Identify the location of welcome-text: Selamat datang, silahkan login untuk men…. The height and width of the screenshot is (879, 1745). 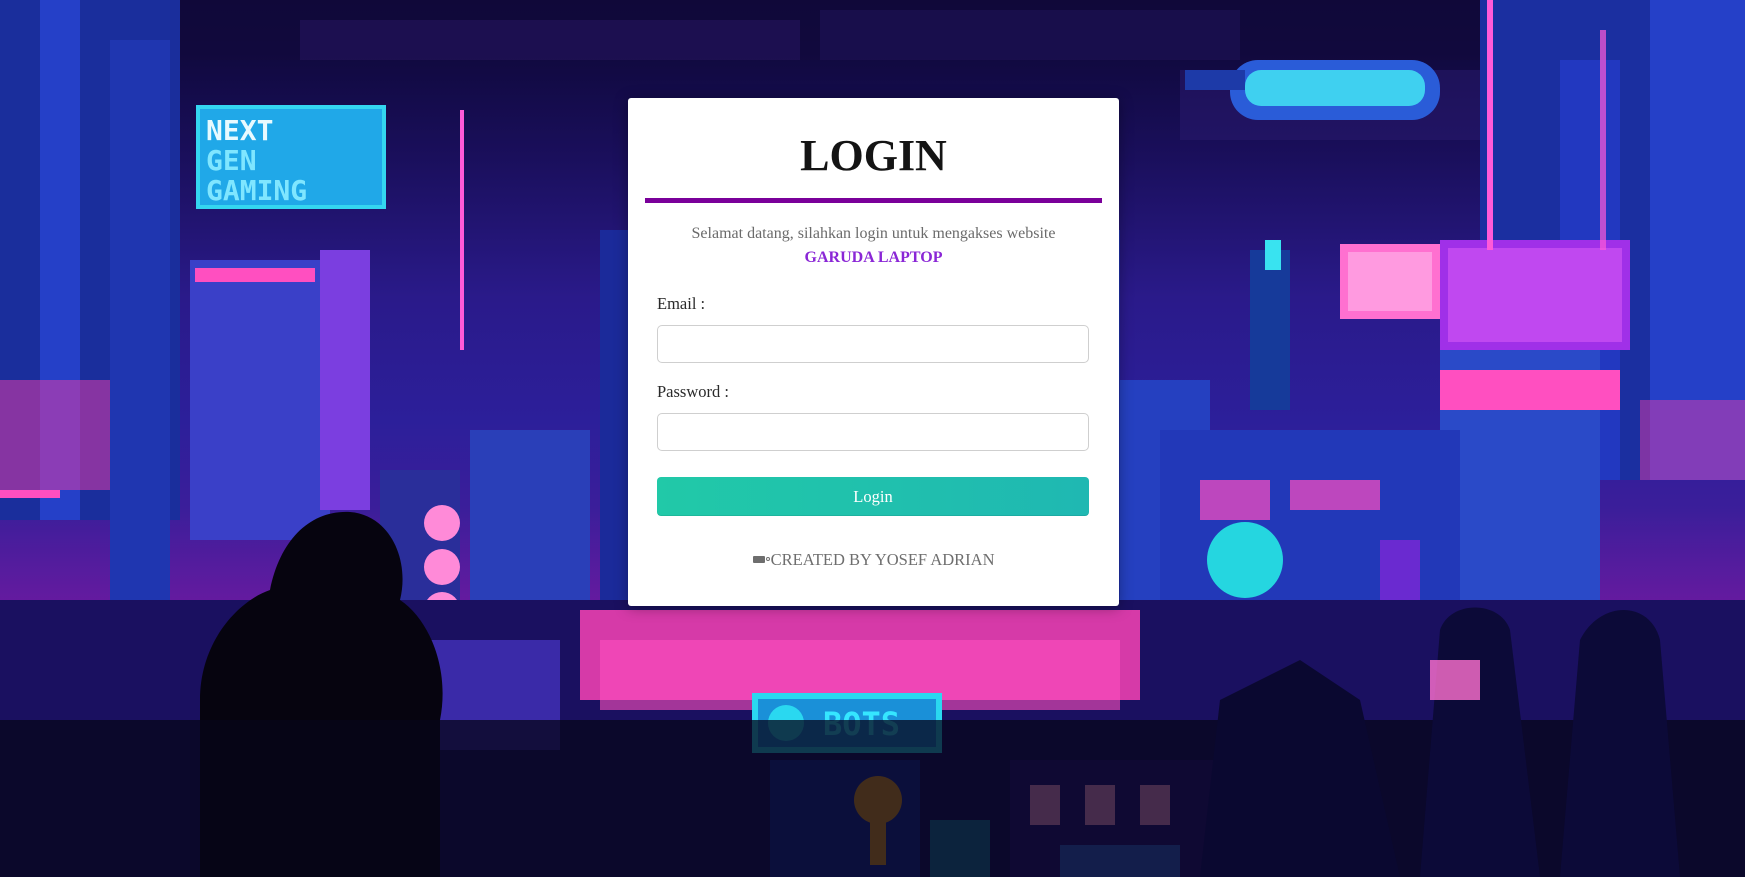
(873, 233).